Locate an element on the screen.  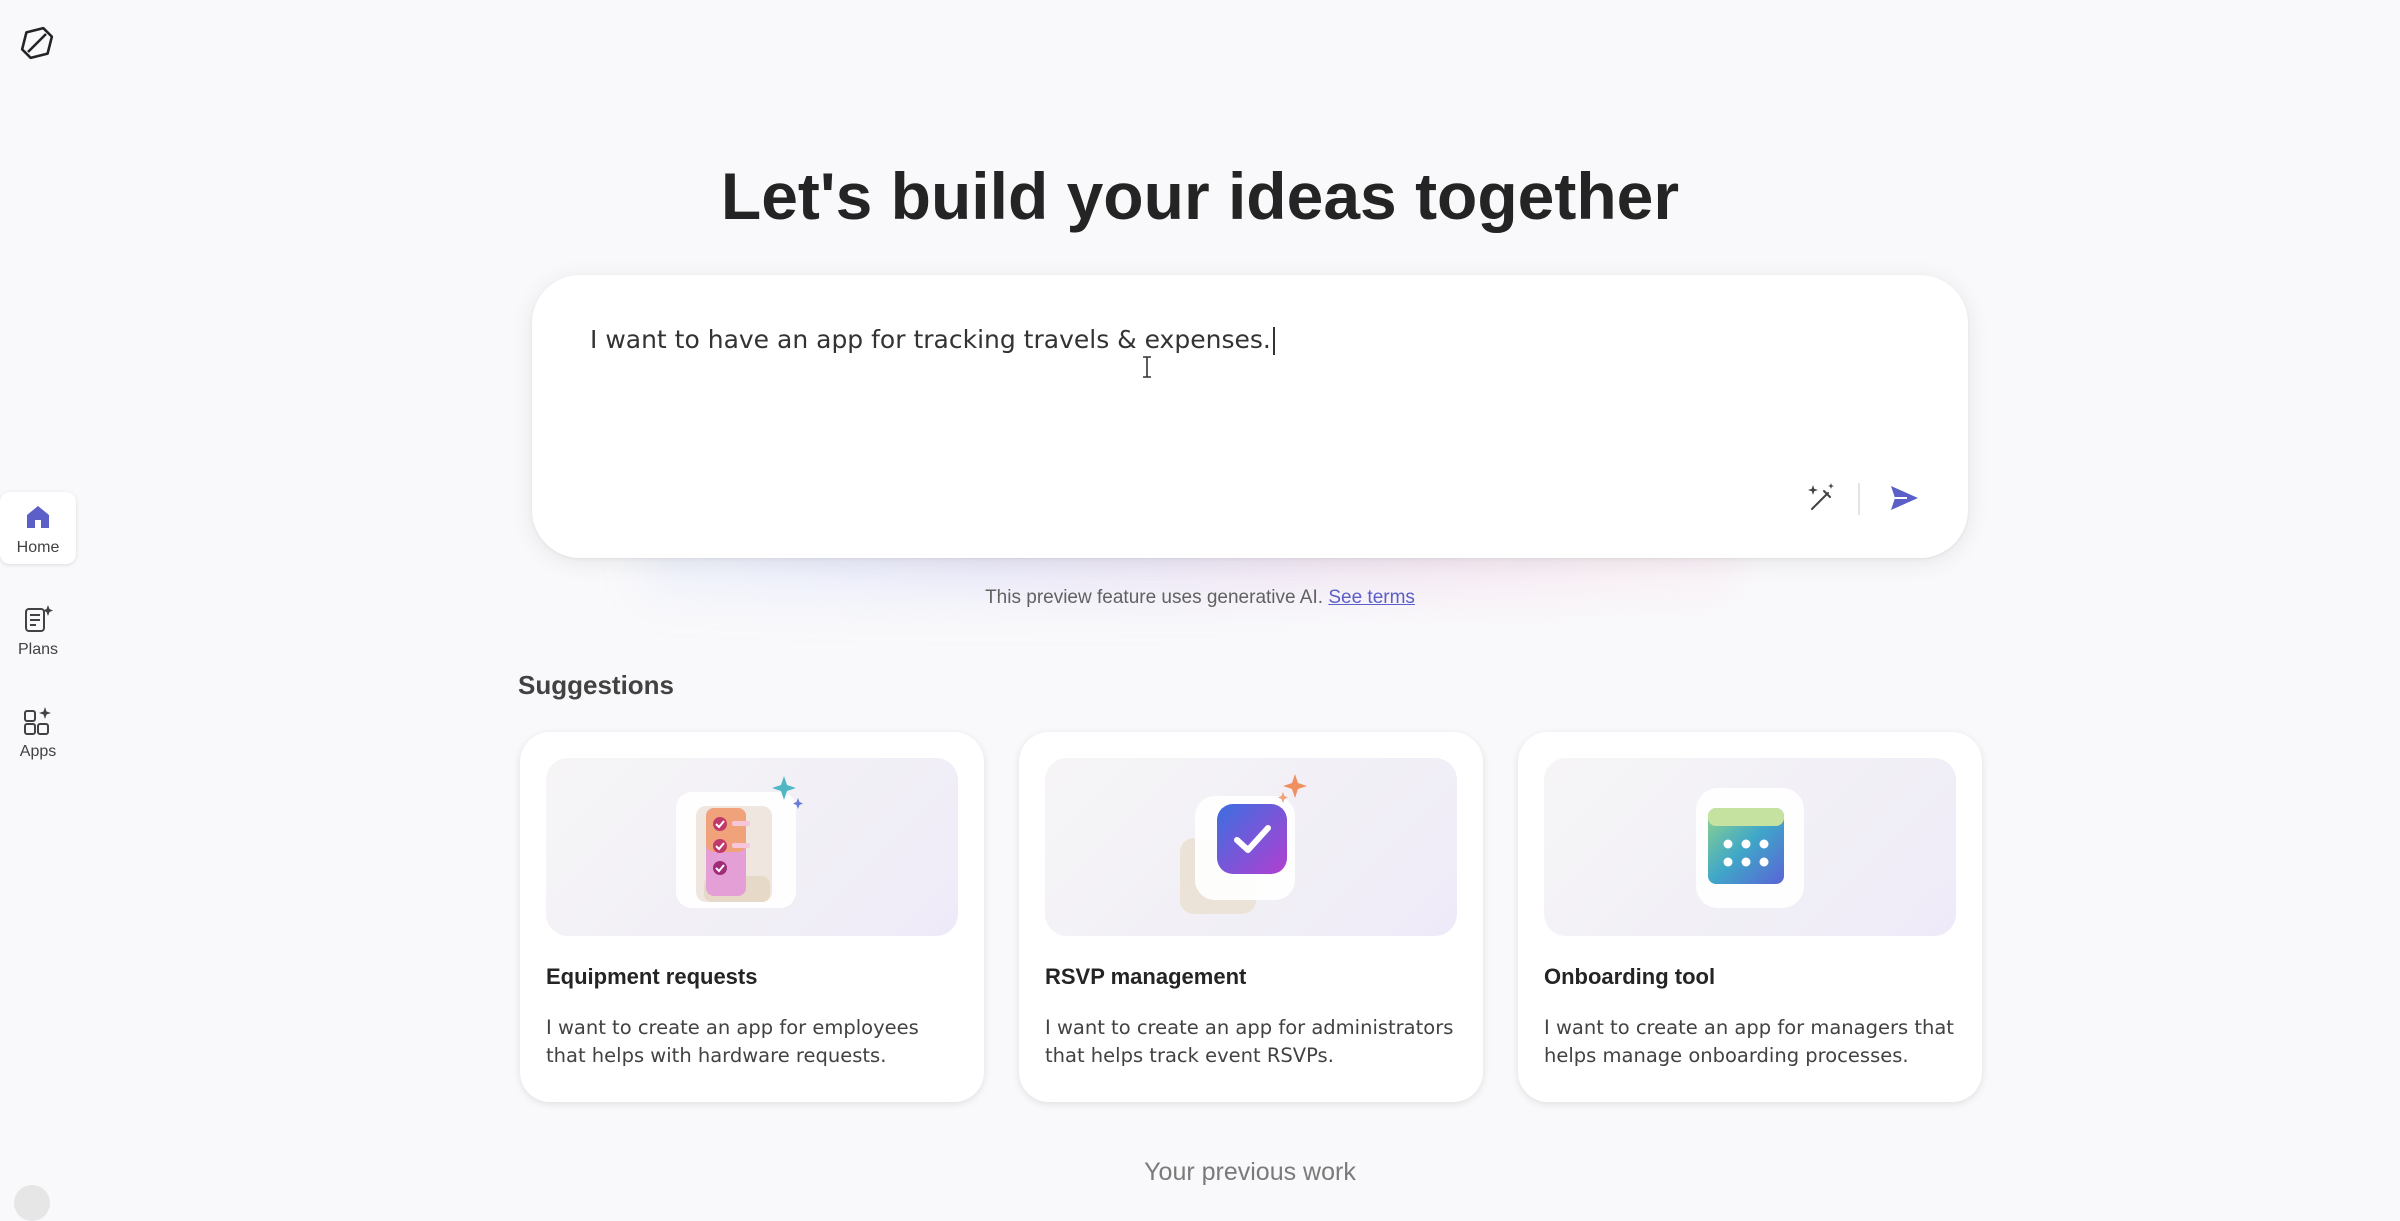
enhance-prompt-button is located at coordinates (1821, 498).